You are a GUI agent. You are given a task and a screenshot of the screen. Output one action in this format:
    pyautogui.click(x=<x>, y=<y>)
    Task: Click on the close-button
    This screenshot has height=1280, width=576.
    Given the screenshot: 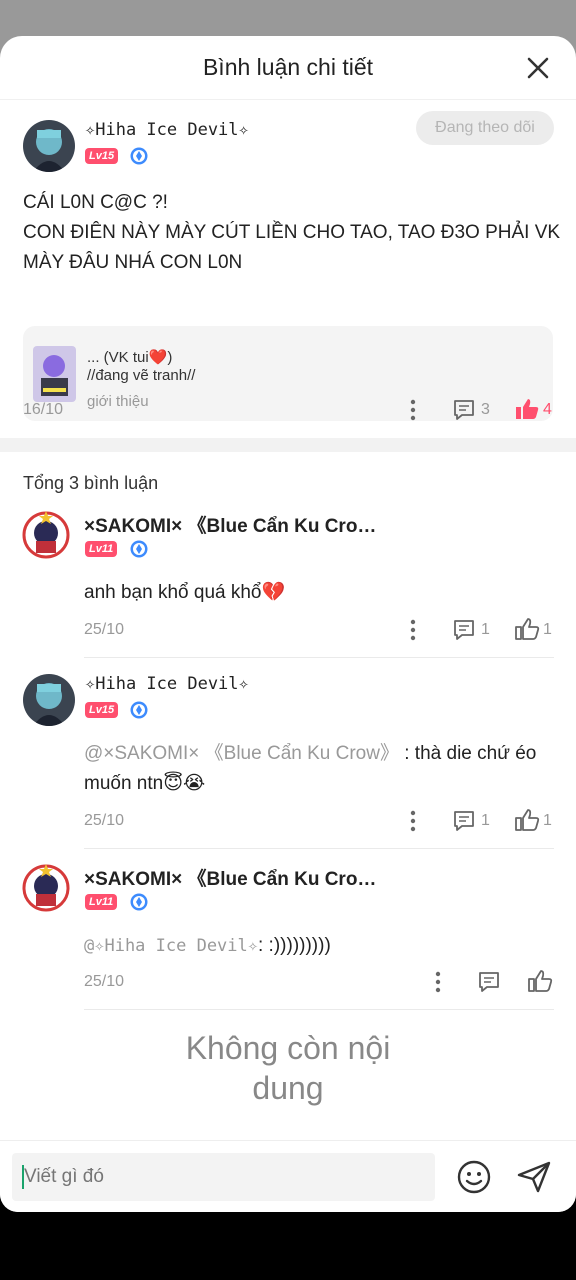 What is the action you would take?
    pyautogui.click(x=538, y=68)
    